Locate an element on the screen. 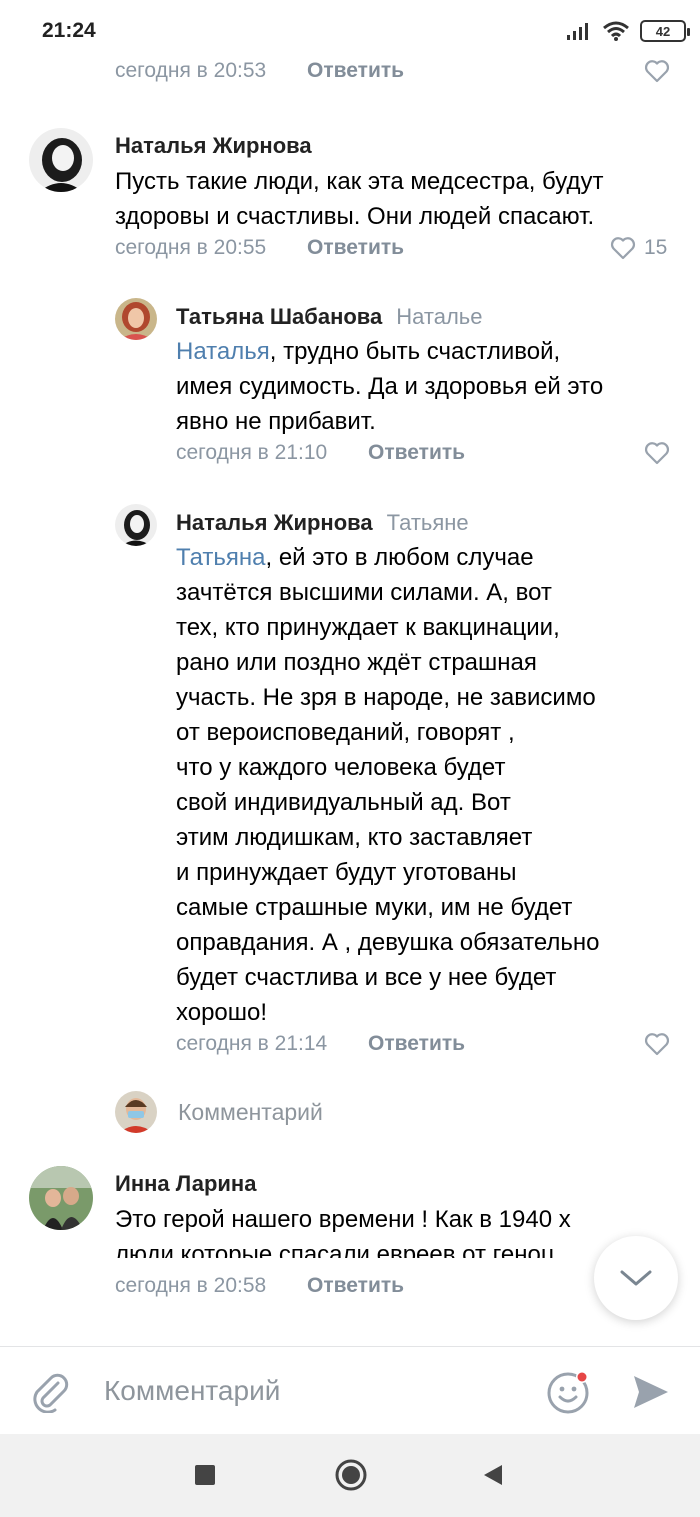 This screenshot has width=700, height=1517. comment-author: Наталья Жирнова Татьяне is located at coordinates (322, 523).